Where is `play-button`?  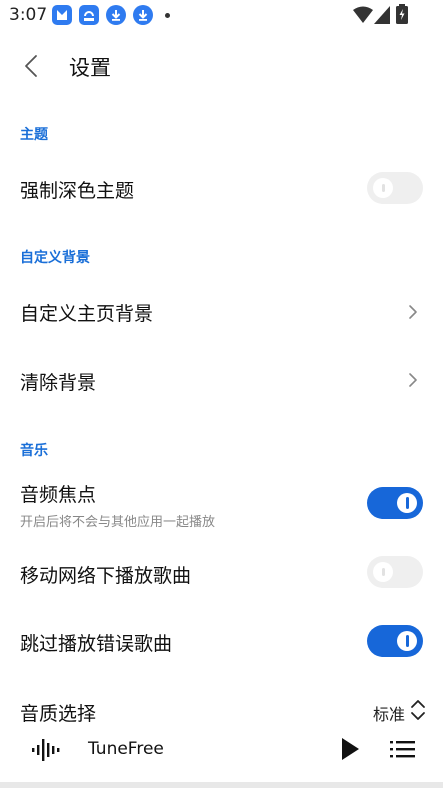 play-button is located at coordinates (350, 749).